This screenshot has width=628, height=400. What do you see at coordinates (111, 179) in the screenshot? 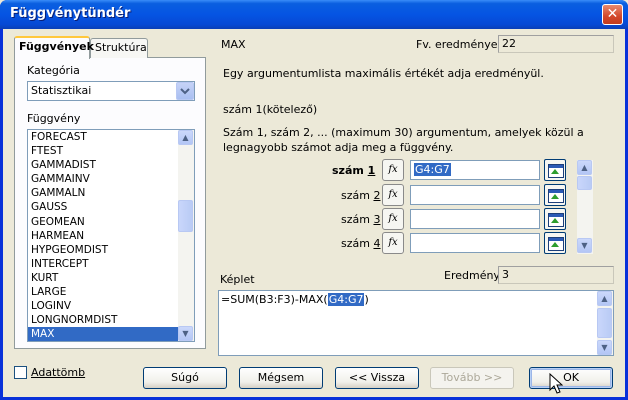
I see `list-item: GAMMAINV` at bounding box center [111, 179].